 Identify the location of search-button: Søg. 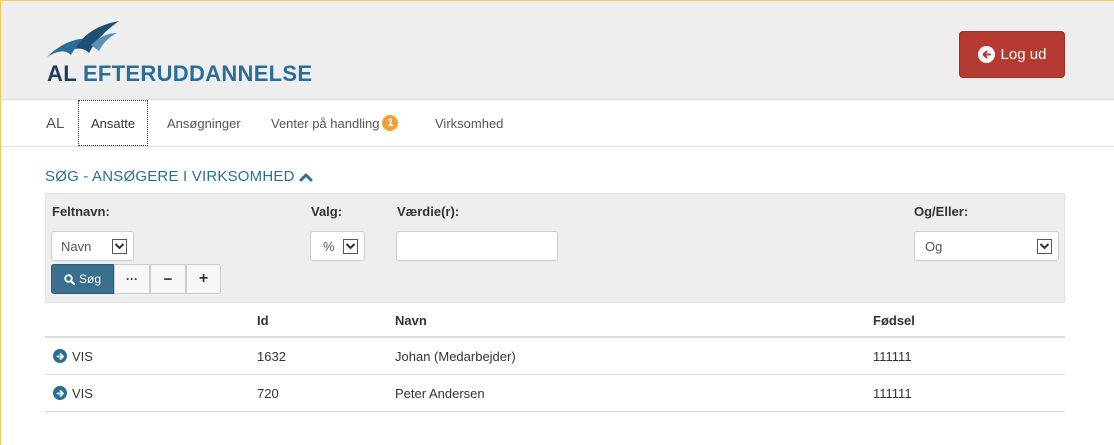
(82, 279).